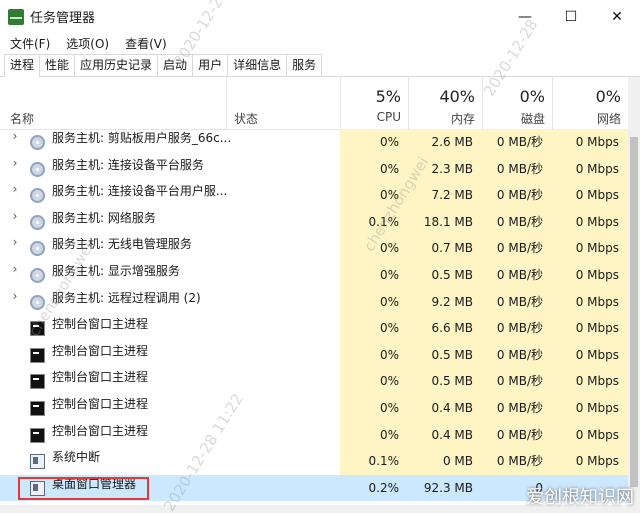  Describe the element at coordinates (175, 65) in the screenshot. I see `tab-startup: 启动` at that location.